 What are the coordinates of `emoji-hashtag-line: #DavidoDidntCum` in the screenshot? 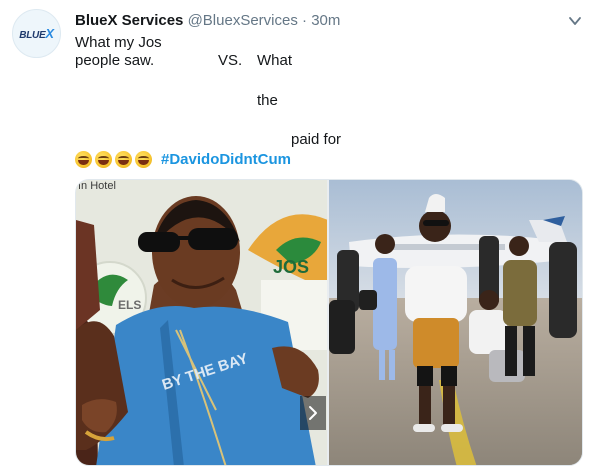 It's located at (183, 159).